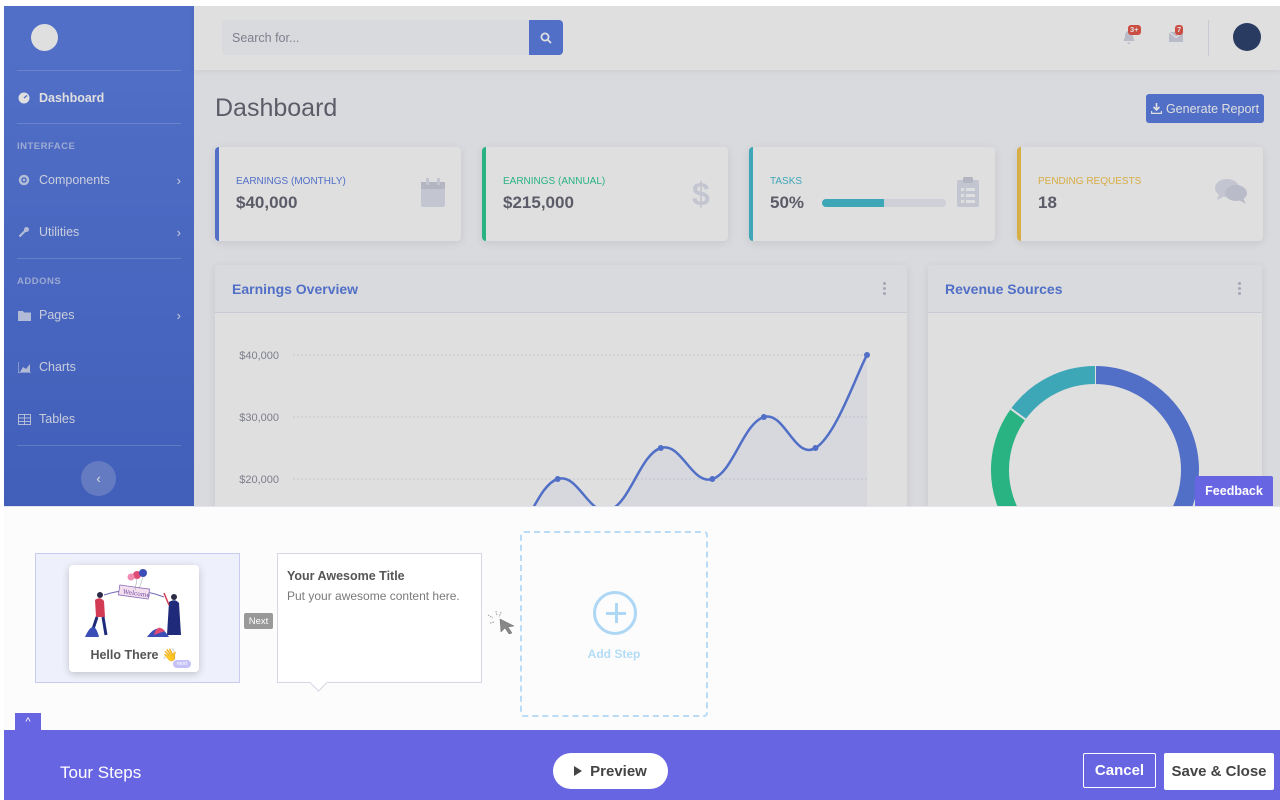  Describe the element at coordinates (501, 622) in the screenshot. I see `click-cursor-icon` at that location.